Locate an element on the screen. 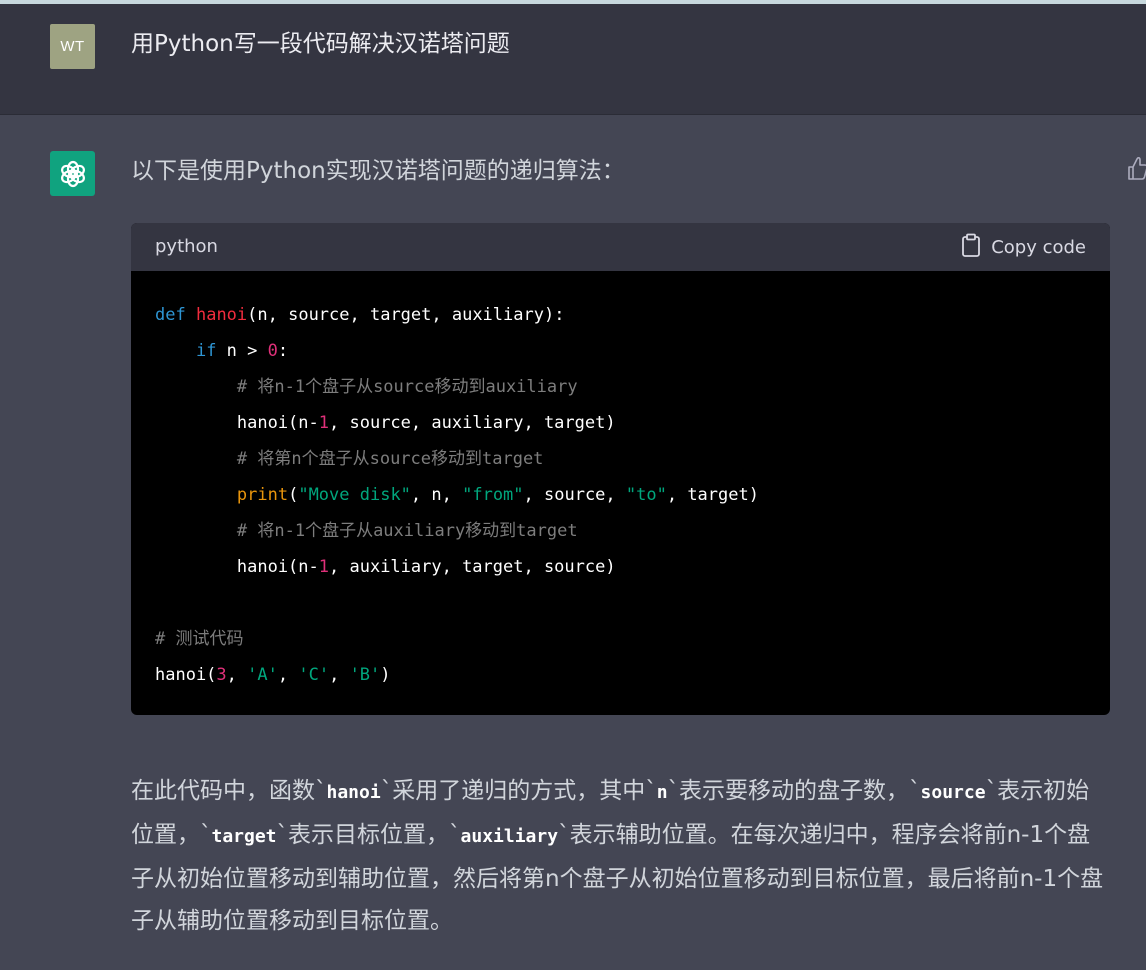  code-line: hanoi(n-1, auxiliary, target, source) is located at coordinates (632, 567).